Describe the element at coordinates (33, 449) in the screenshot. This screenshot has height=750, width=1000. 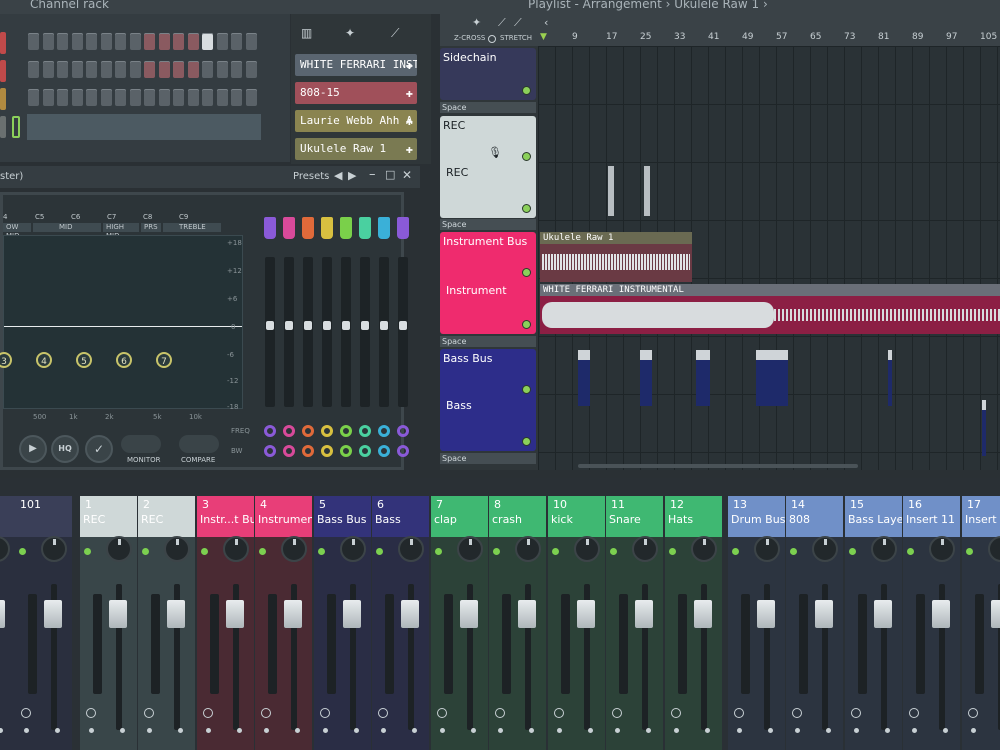
I see `play-button: ▶` at that location.